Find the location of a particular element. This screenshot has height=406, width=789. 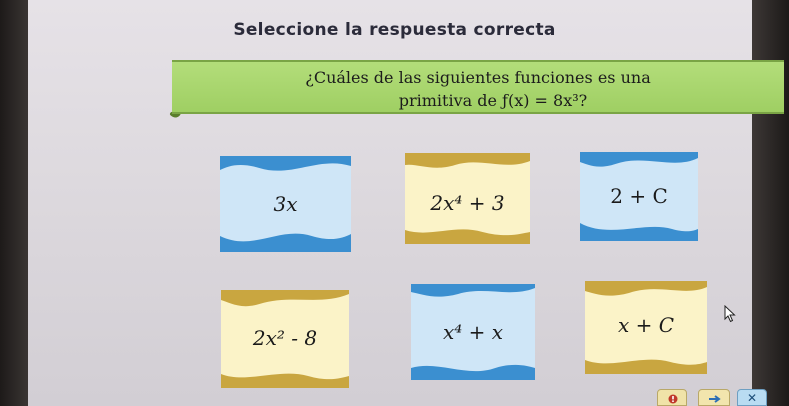

option-card-2: 2x⁴ + 3 is located at coordinates (467, 198).